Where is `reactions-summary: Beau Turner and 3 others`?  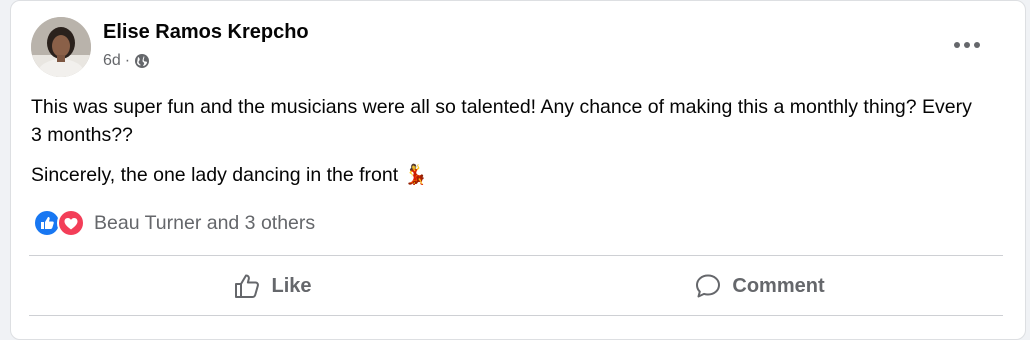 reactions-summary: Beau Turner and 3 others is located at coordinates (174, 223).